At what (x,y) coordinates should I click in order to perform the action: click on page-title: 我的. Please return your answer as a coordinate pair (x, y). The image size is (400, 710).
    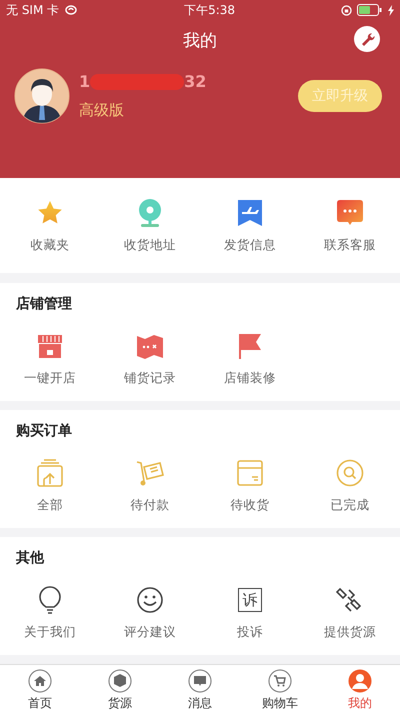
    Looking at the image, I should click on (200, 41).